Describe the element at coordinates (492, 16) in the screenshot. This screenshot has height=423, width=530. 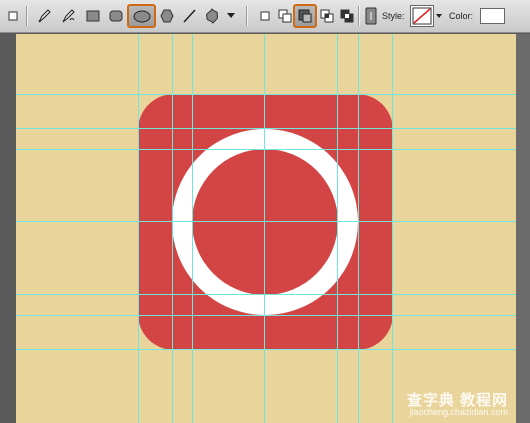
I see `fill-color-swatch` at that location.